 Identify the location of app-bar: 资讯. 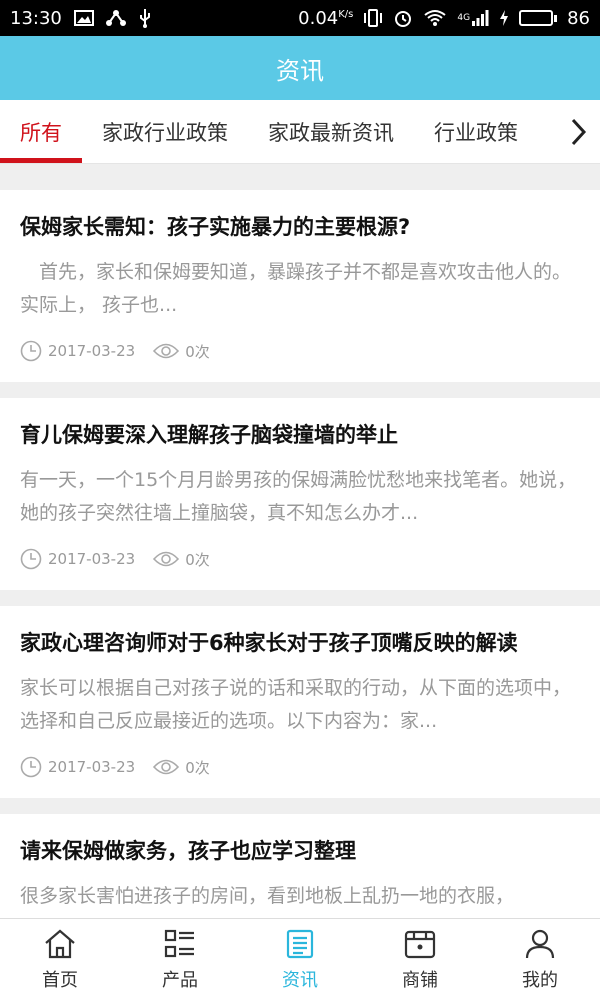
(300, 68).